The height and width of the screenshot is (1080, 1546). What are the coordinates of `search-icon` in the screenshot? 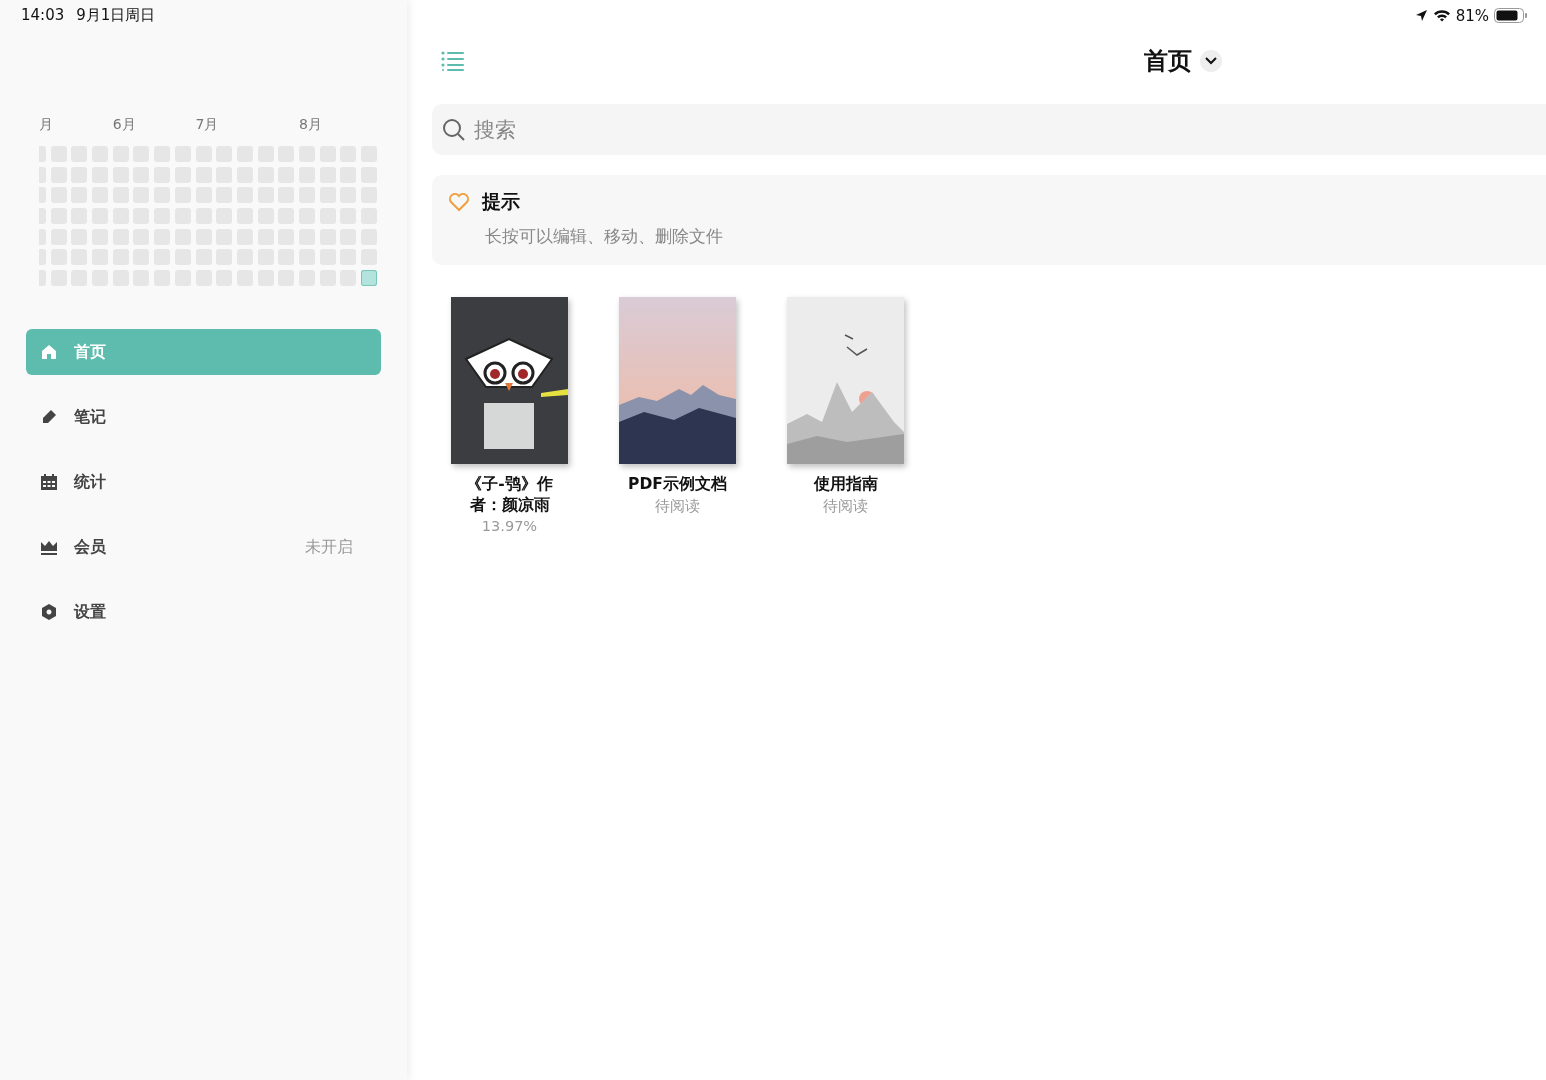 It's located at (454, 129).